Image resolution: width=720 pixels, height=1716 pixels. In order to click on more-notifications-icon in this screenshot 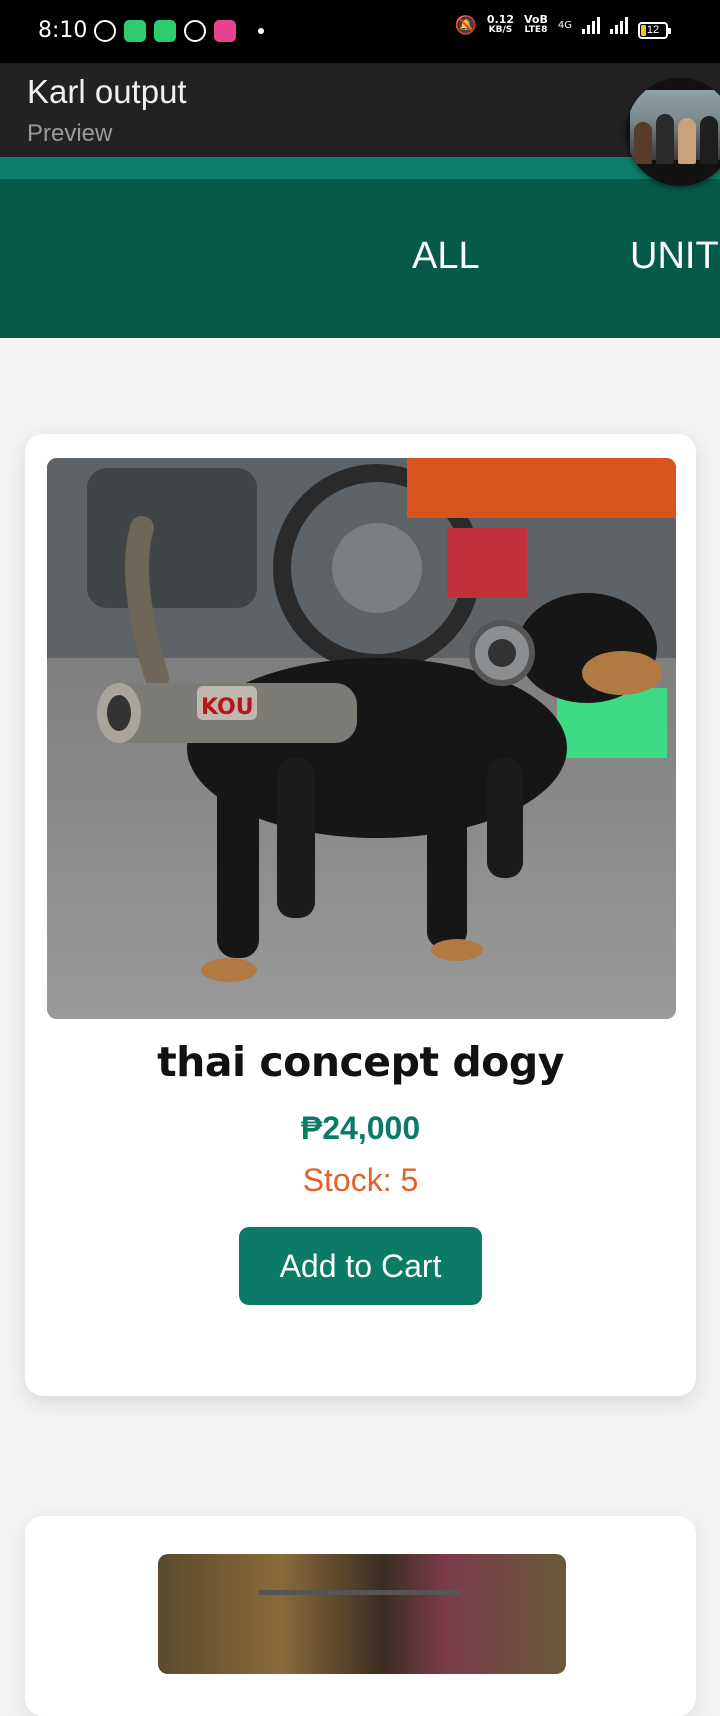, I will do `click(261, 31)`.